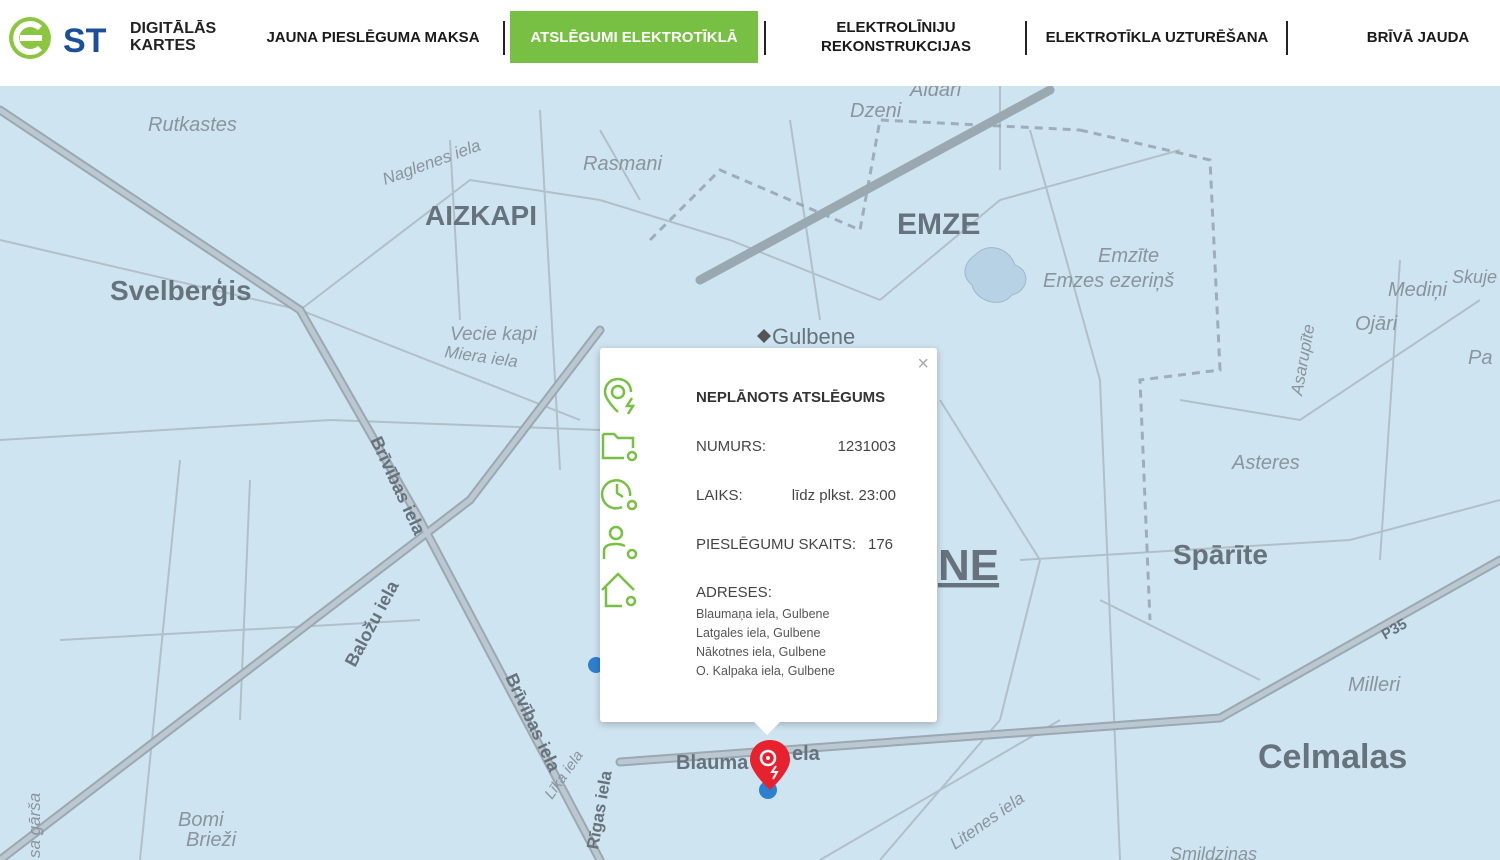  I want to click on map-label-p35: P35, so click(1395, 629).